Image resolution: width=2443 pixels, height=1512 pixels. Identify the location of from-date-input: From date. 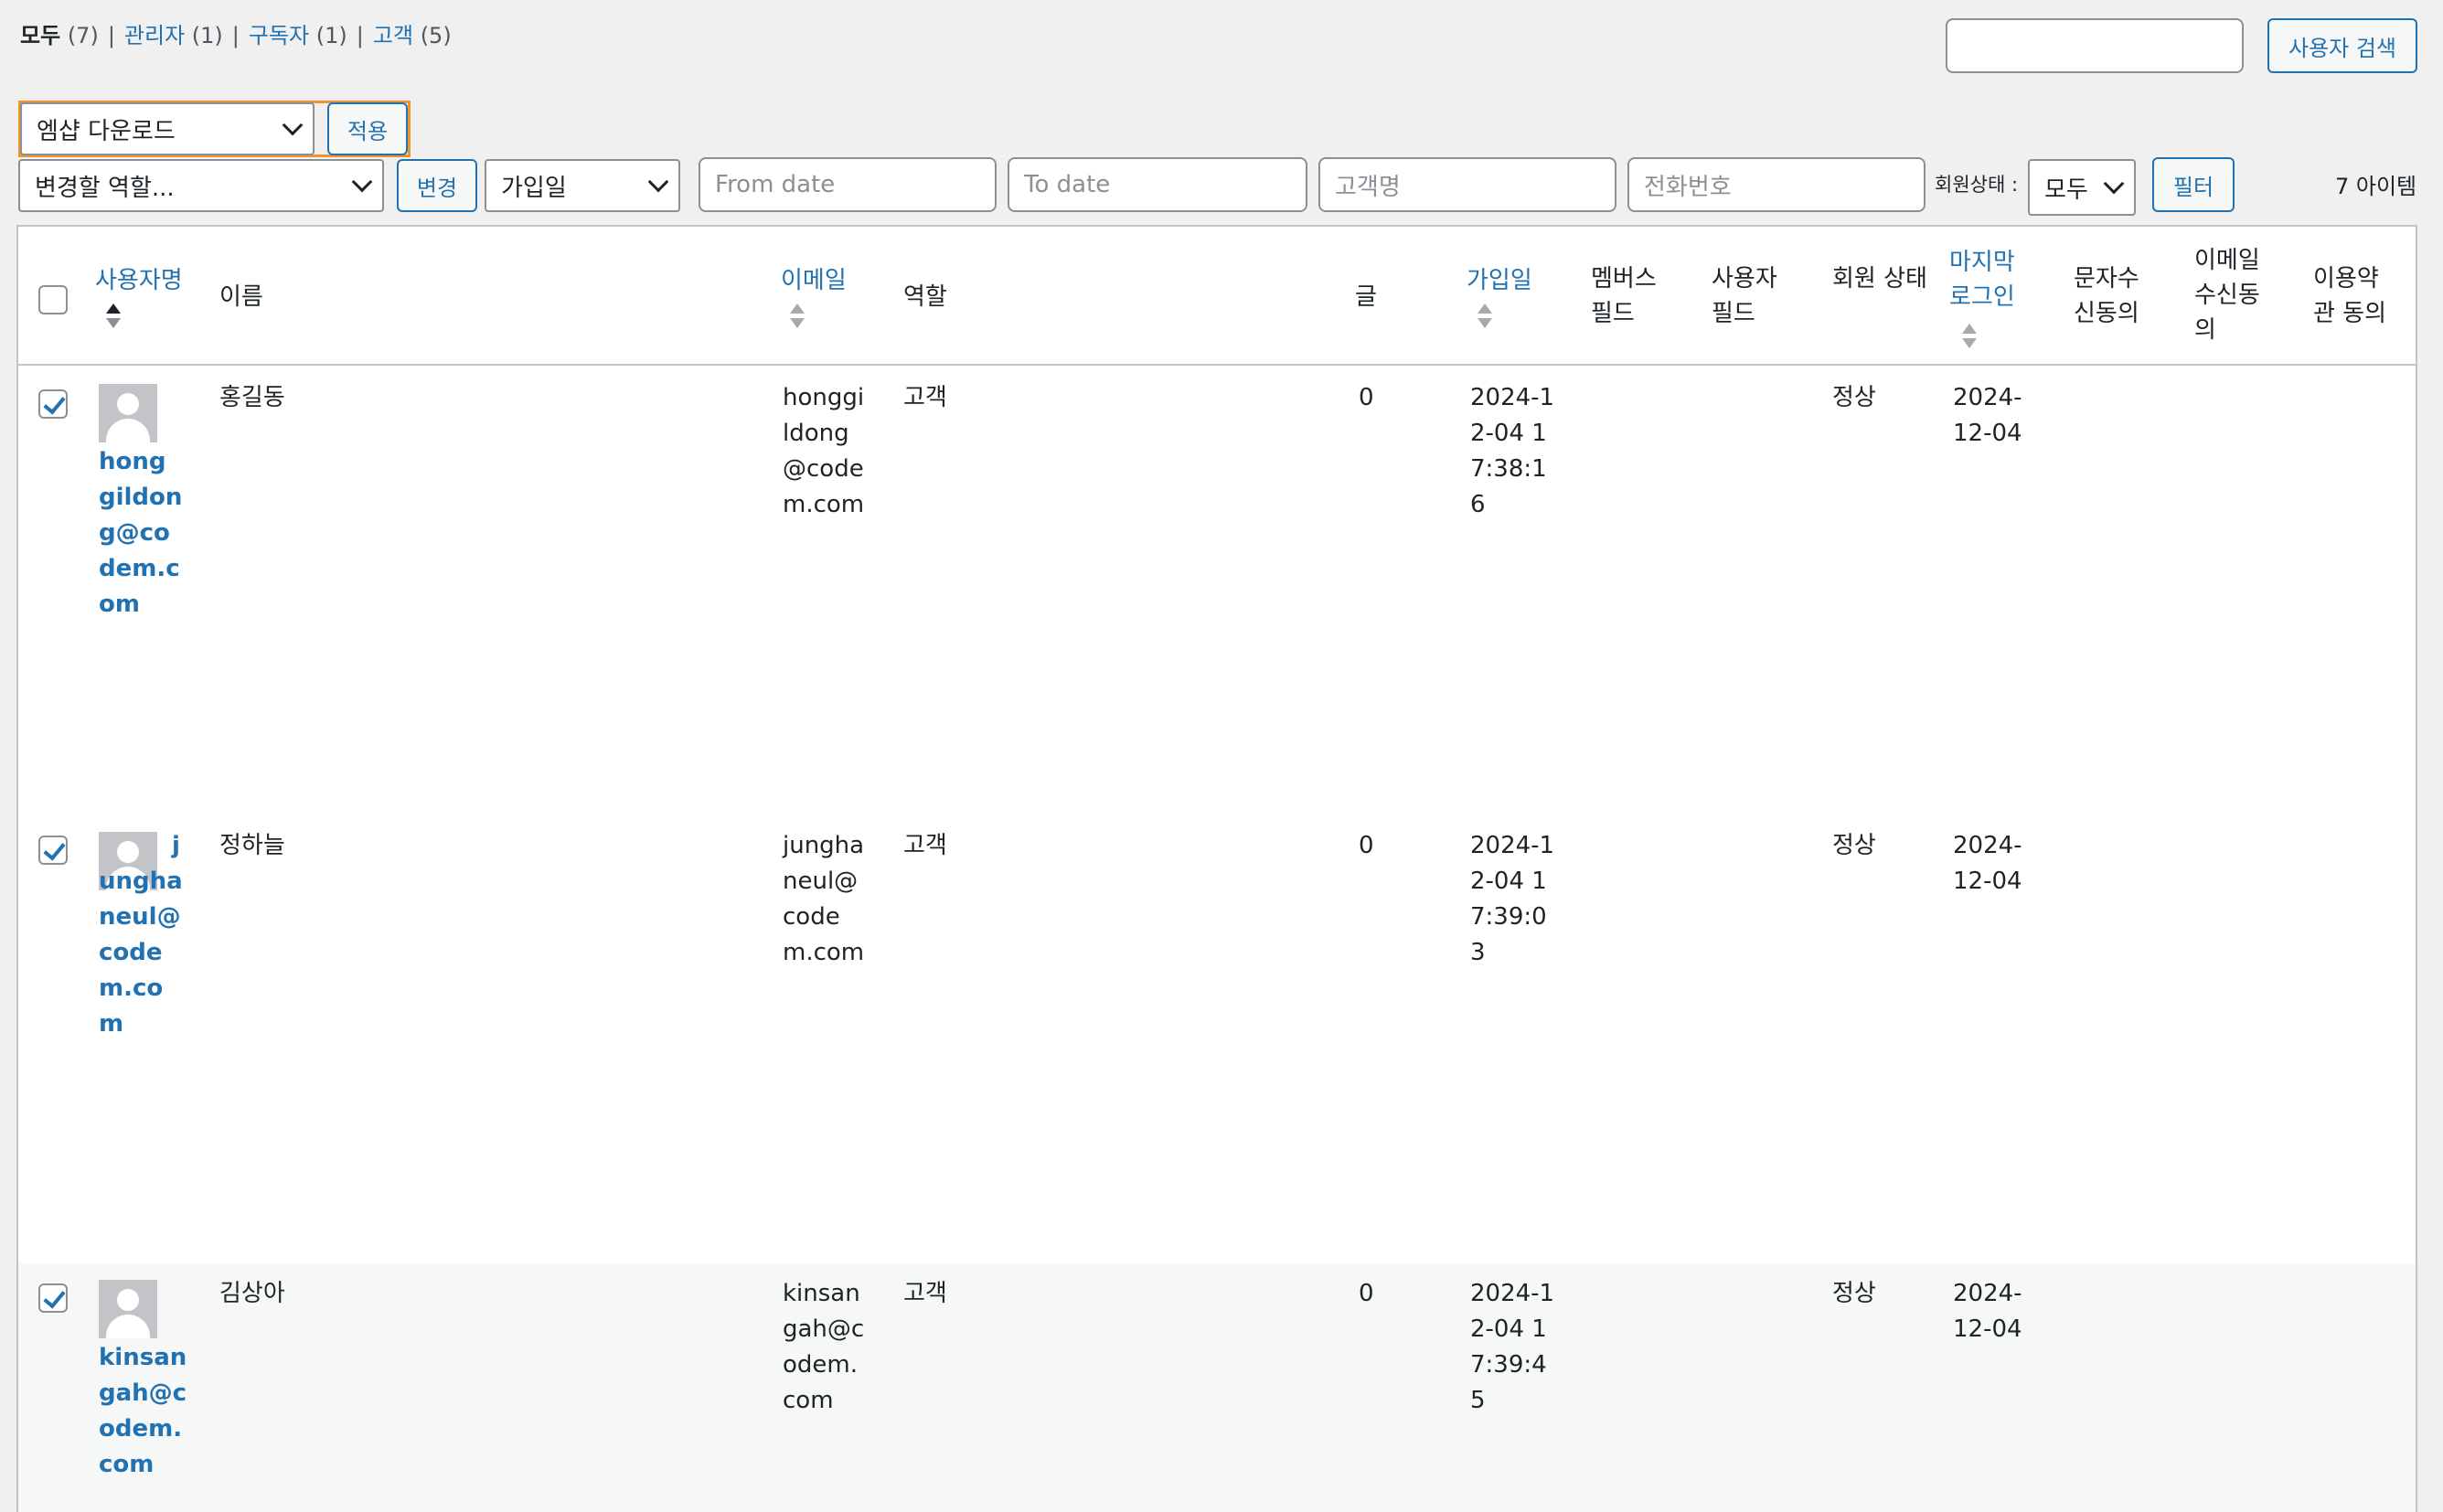
(848, 184).